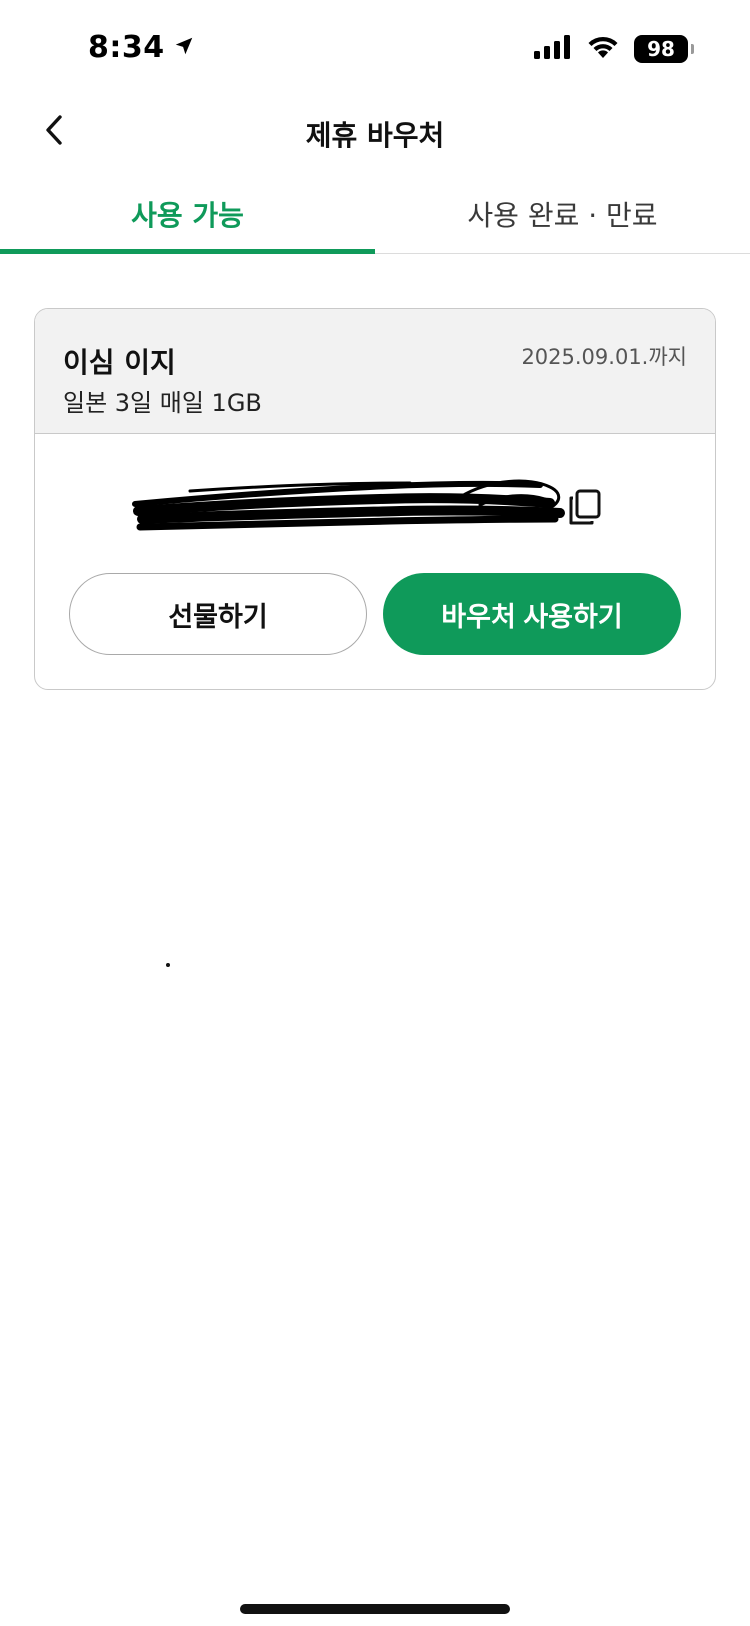  I want to click on voucher-name: 이심 이지, so click(119, 362).